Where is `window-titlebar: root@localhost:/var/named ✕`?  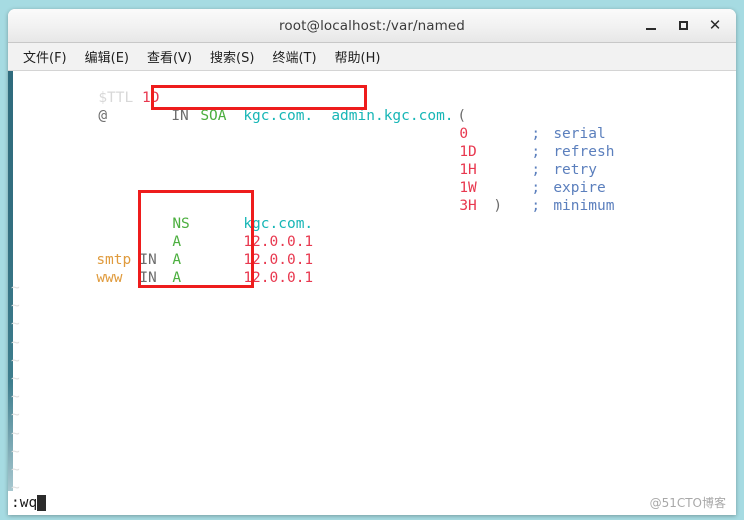
window-titlebar: root@localhost:/var/named ✕ is located at coordinates (372, 26).